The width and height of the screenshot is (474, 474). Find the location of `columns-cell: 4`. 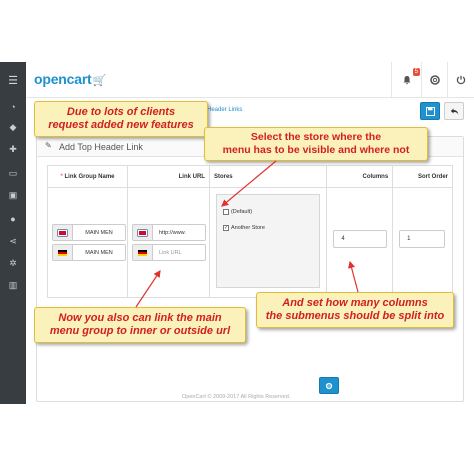

columns-cell: 4 is located at coordinates (360, 242).